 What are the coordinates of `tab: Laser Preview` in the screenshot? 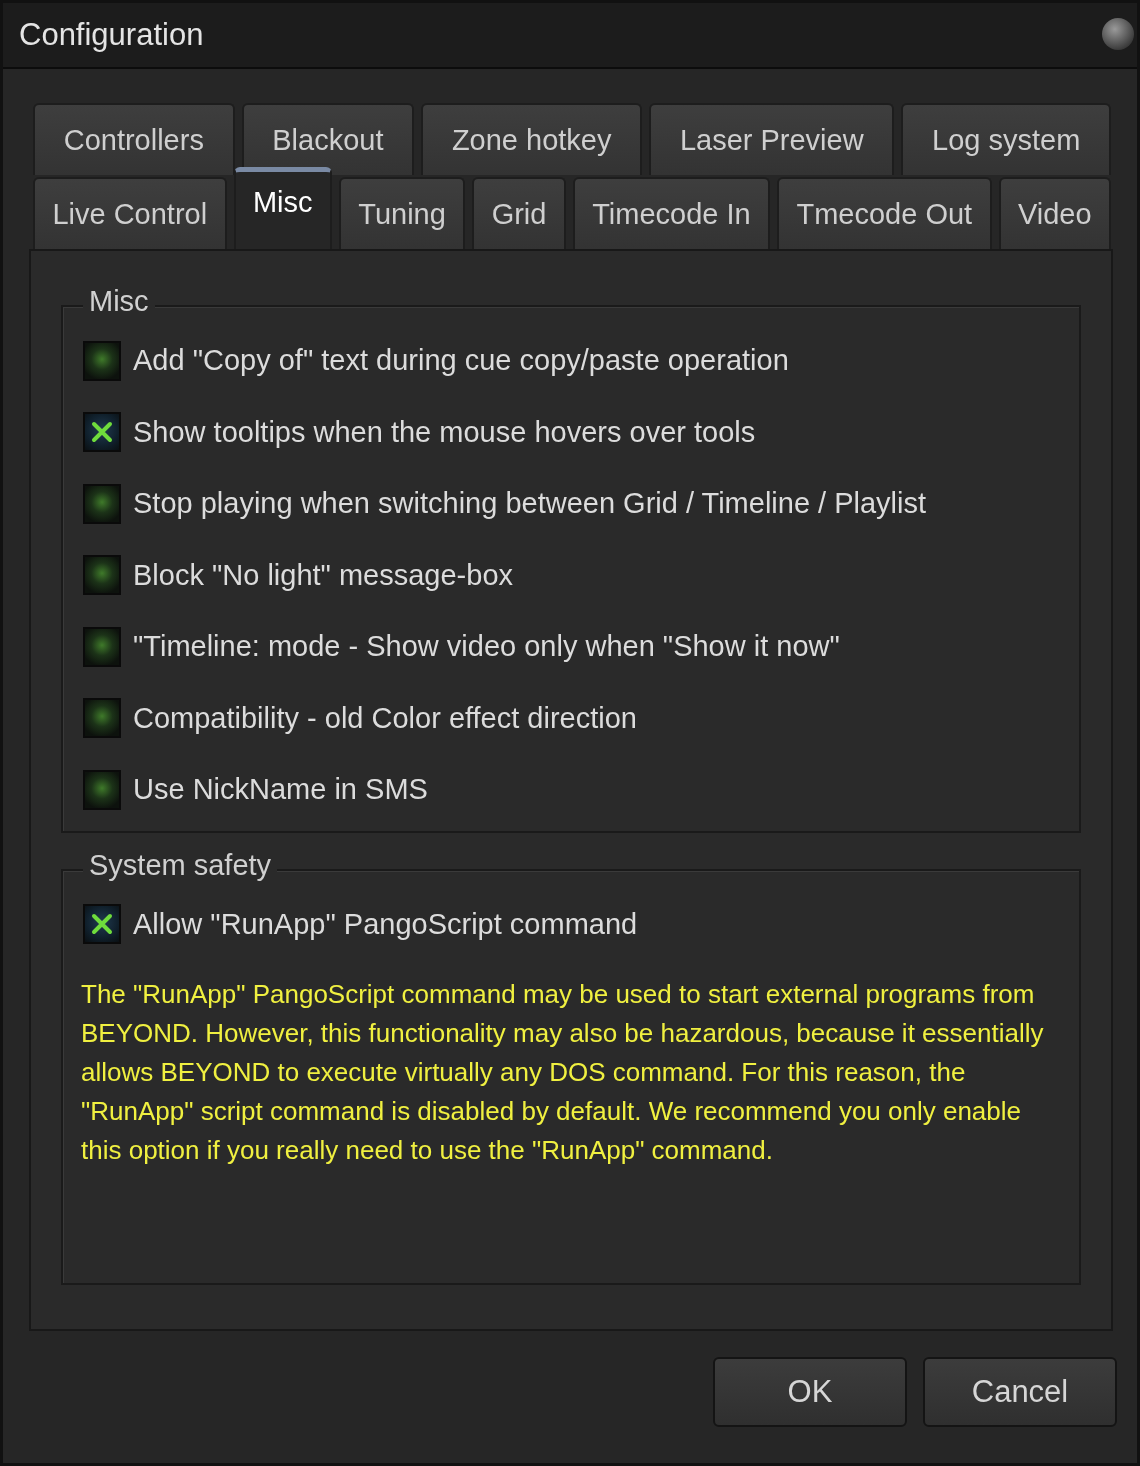 It's located at (772, 139).